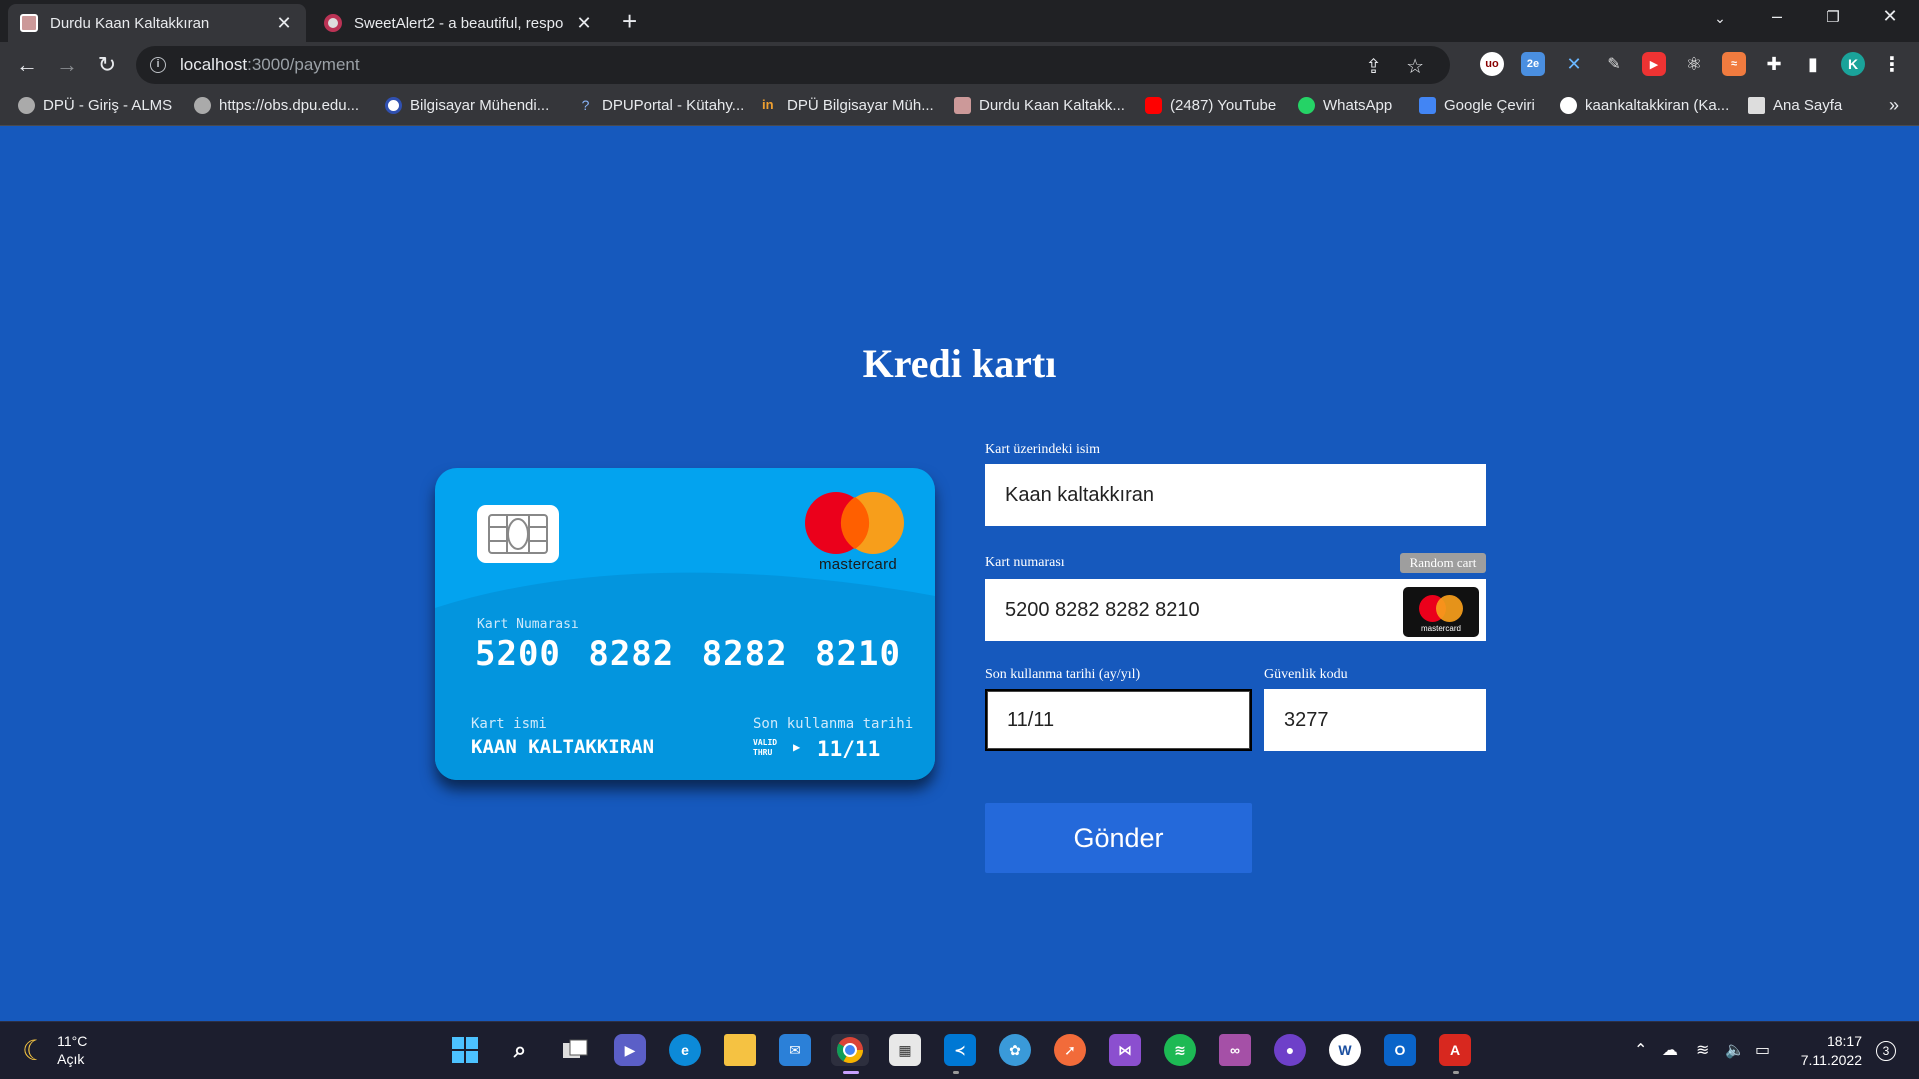 This screenshot has height=1079, width=1919. I want to click on card-number-field-label: Kart numarası, so click(1025, 562).